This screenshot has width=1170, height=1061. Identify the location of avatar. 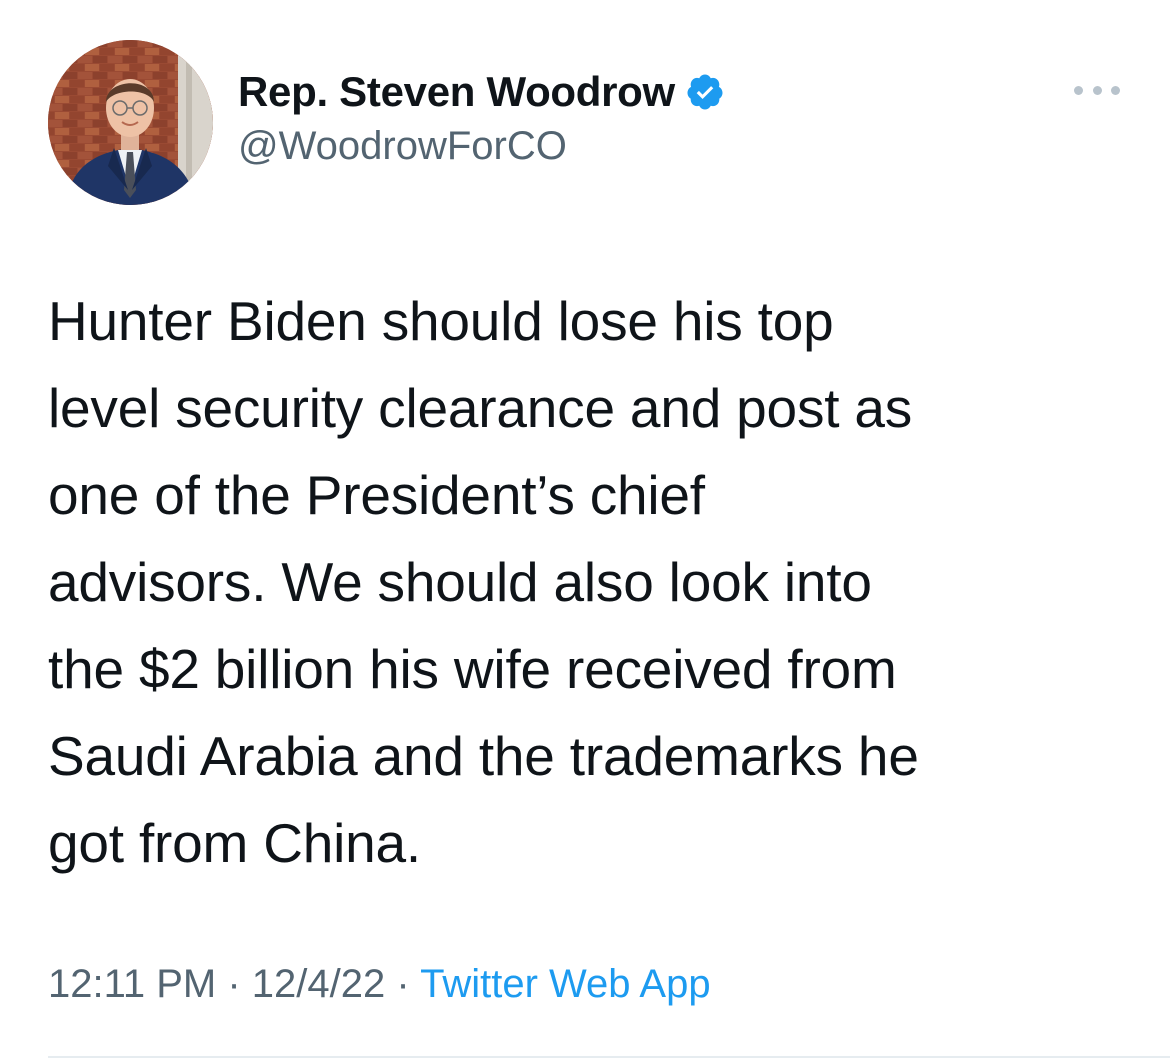
(130, 122).